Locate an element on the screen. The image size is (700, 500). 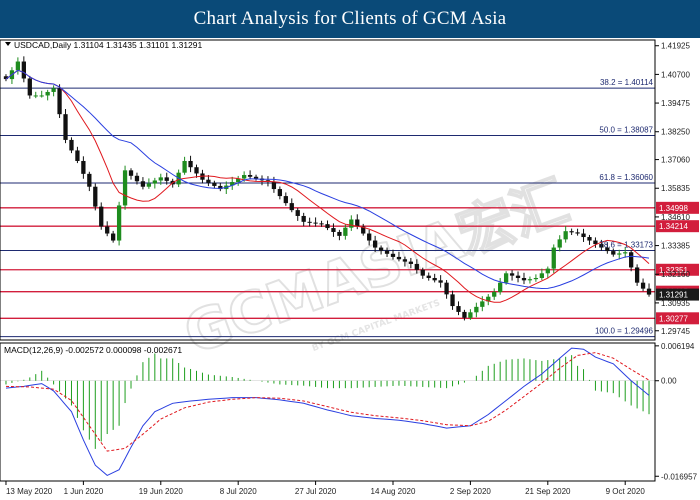
time-tick-label: 9 Oct 2020 is located at coordinates (626, 491).